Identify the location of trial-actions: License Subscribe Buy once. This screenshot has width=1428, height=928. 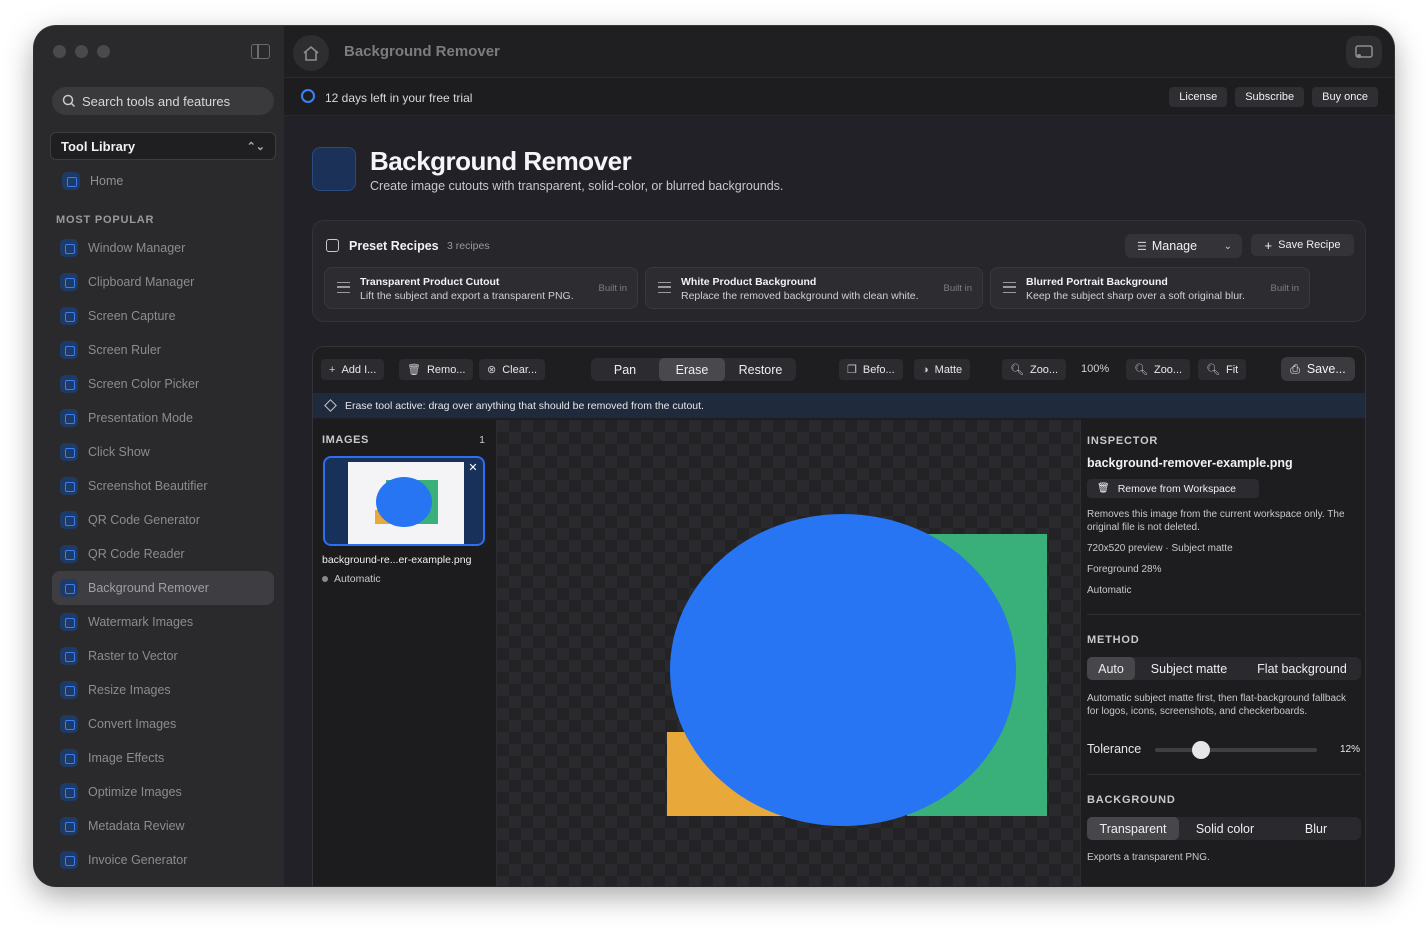
(1273, 97).